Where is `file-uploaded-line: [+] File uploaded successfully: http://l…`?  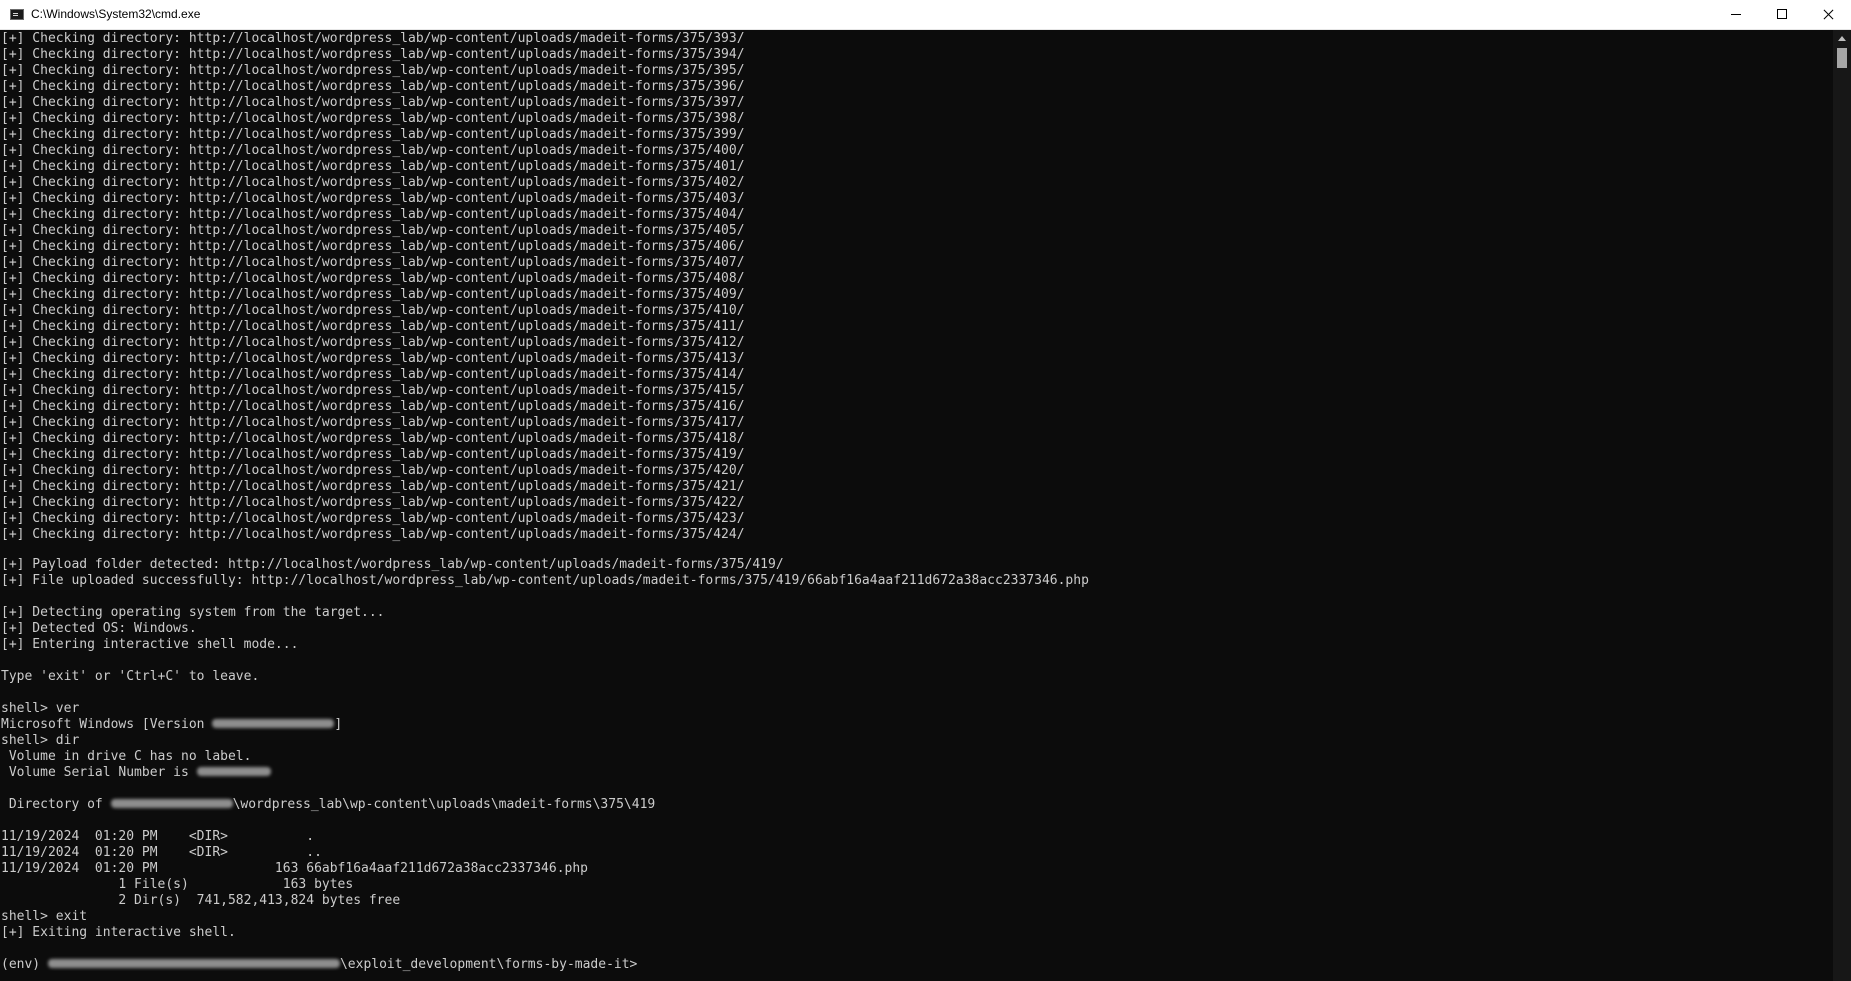 file-uploaded-line: [+] File uploaded successfully: http://l… is located at coordinates (545, 580).